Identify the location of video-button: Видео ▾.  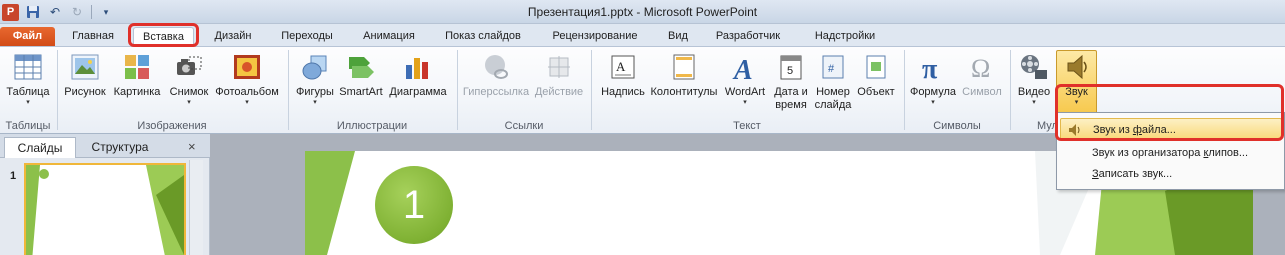
(1034, 78).